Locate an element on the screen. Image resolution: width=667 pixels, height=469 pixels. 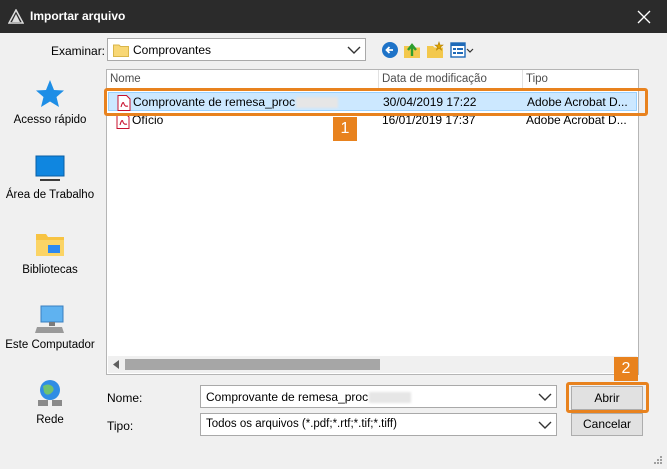
view-menu-icon is located at coordinates (462, 51).